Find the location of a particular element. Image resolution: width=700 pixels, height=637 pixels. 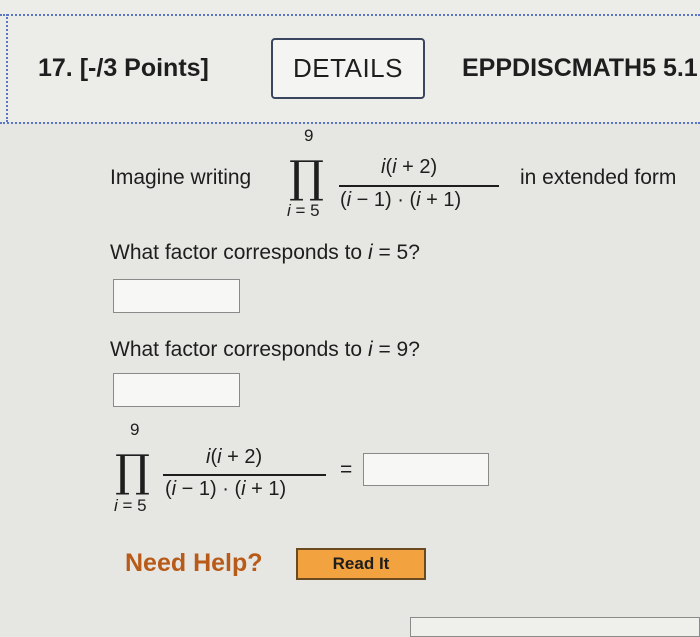

fraction-denominator: (i − 1) · (i + 1) is located at coordinates (401, 200).